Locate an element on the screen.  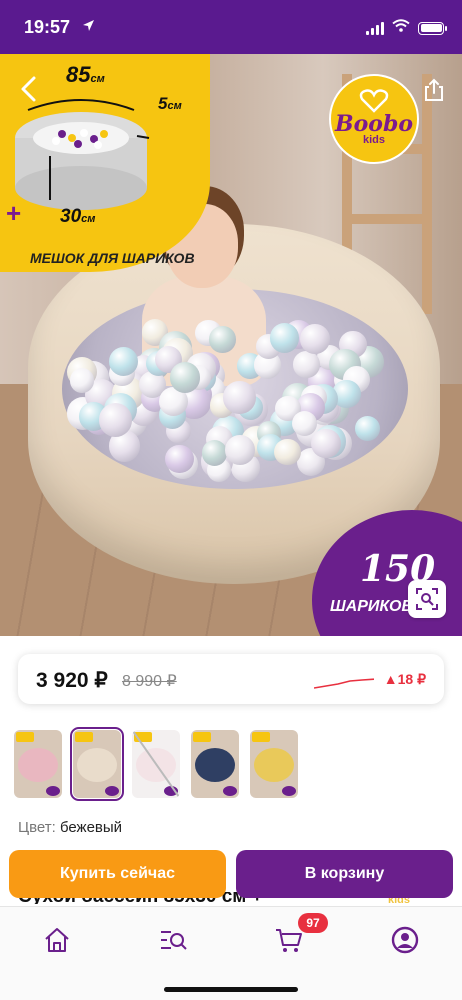
brand-subtitle: kids is located at coordinates (373, 139).